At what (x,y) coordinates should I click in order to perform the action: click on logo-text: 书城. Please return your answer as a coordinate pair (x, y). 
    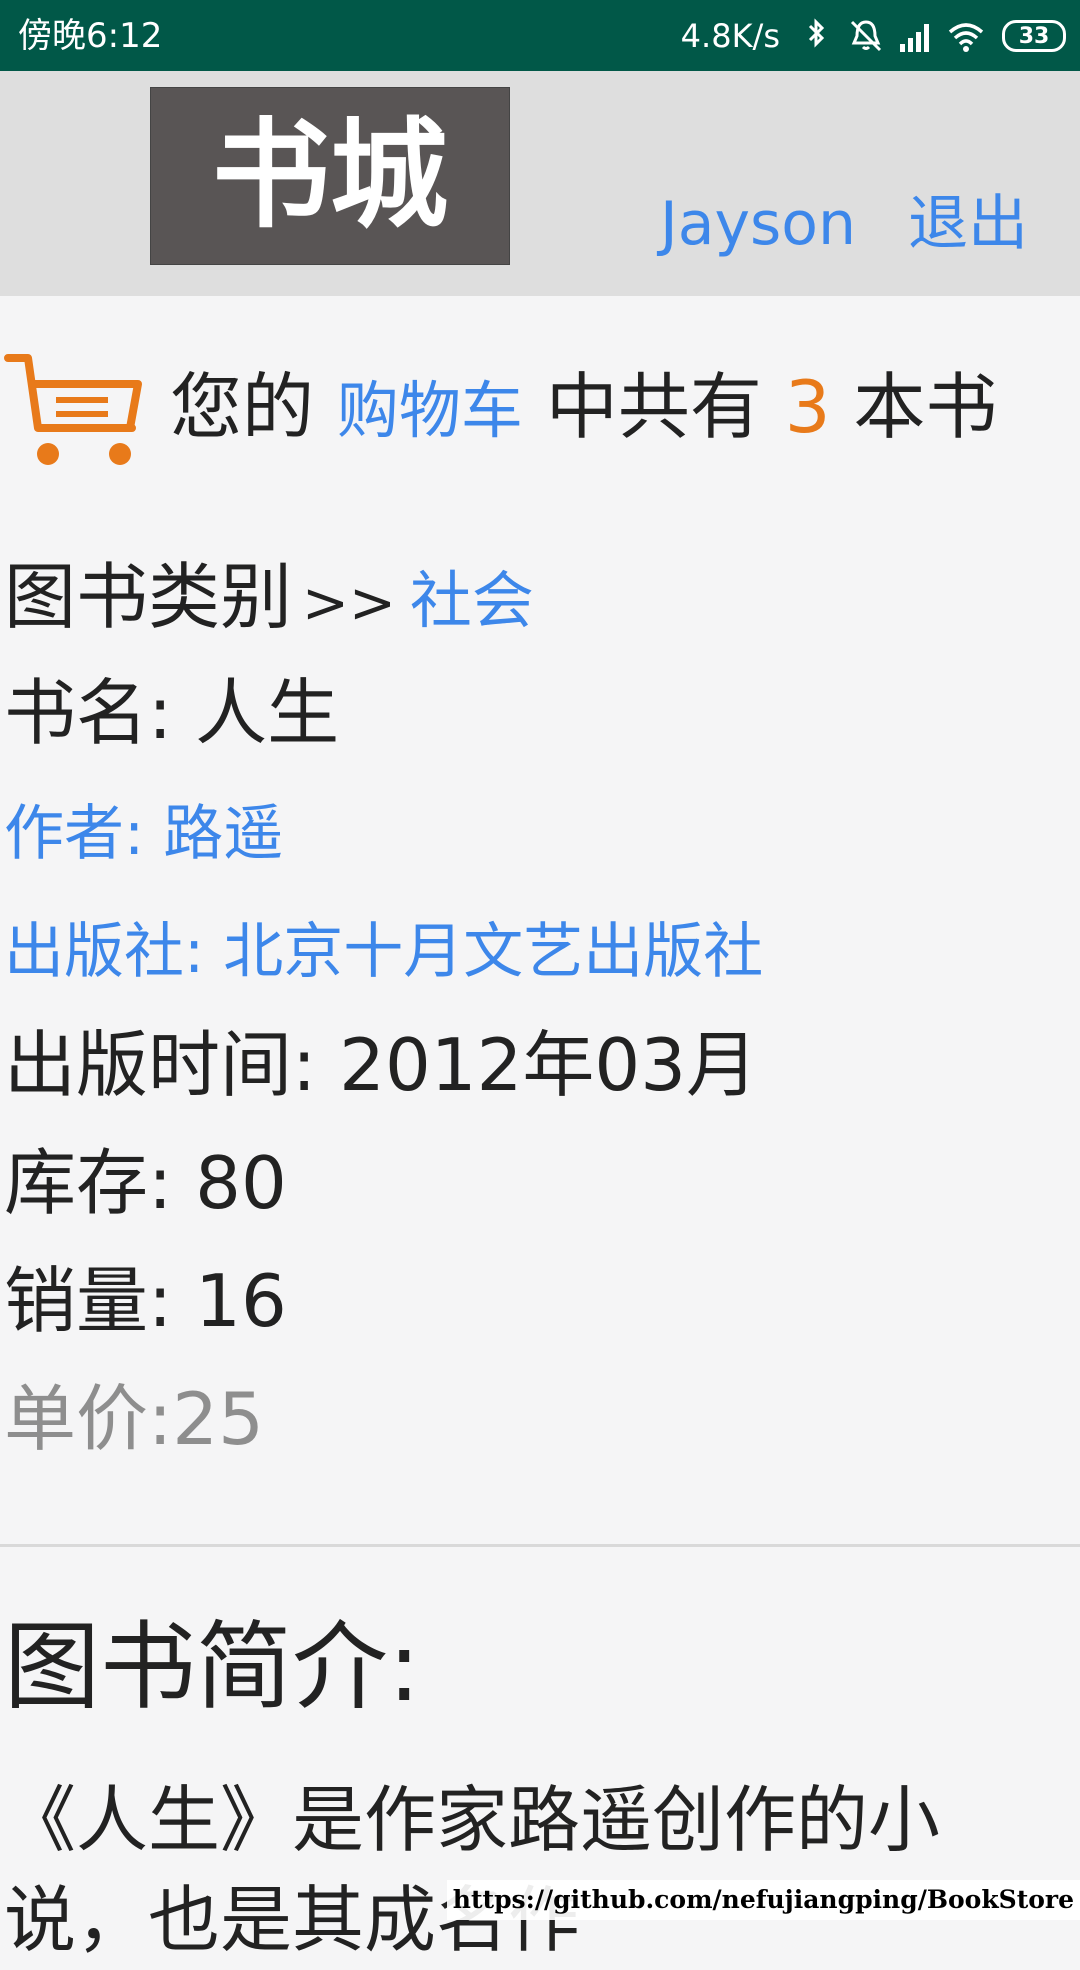
    Looking at the image, I should click on (330, 175).